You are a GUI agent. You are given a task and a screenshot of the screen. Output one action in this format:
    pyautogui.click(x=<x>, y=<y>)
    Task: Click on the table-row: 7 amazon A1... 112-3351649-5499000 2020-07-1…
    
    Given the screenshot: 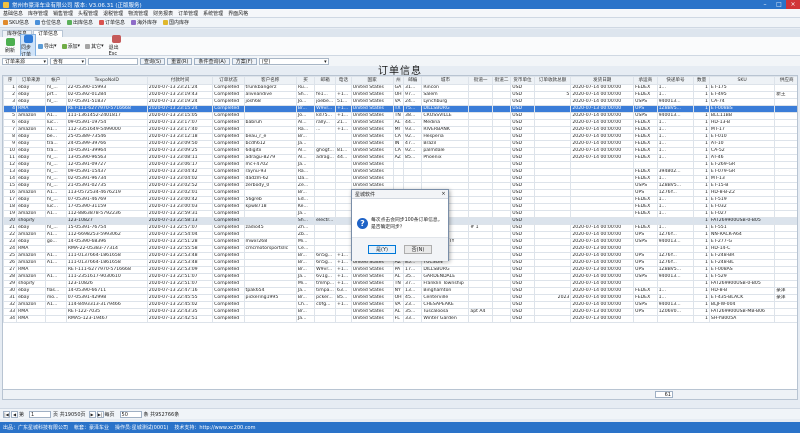 What is the action you would take?
    pyautogui.click(x=400, y=130)
    